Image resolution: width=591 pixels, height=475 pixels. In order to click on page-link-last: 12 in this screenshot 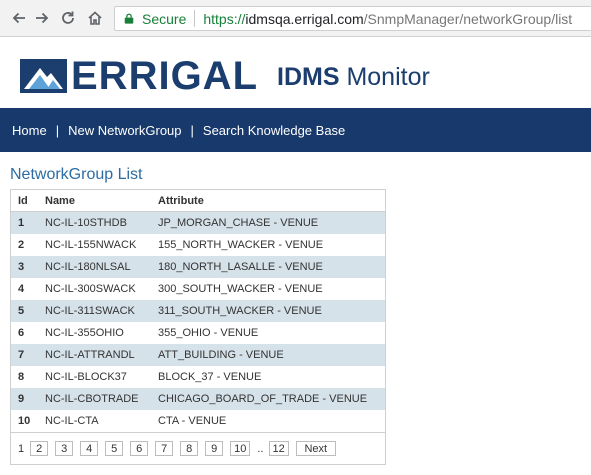, I will do `click(278, 448)`.